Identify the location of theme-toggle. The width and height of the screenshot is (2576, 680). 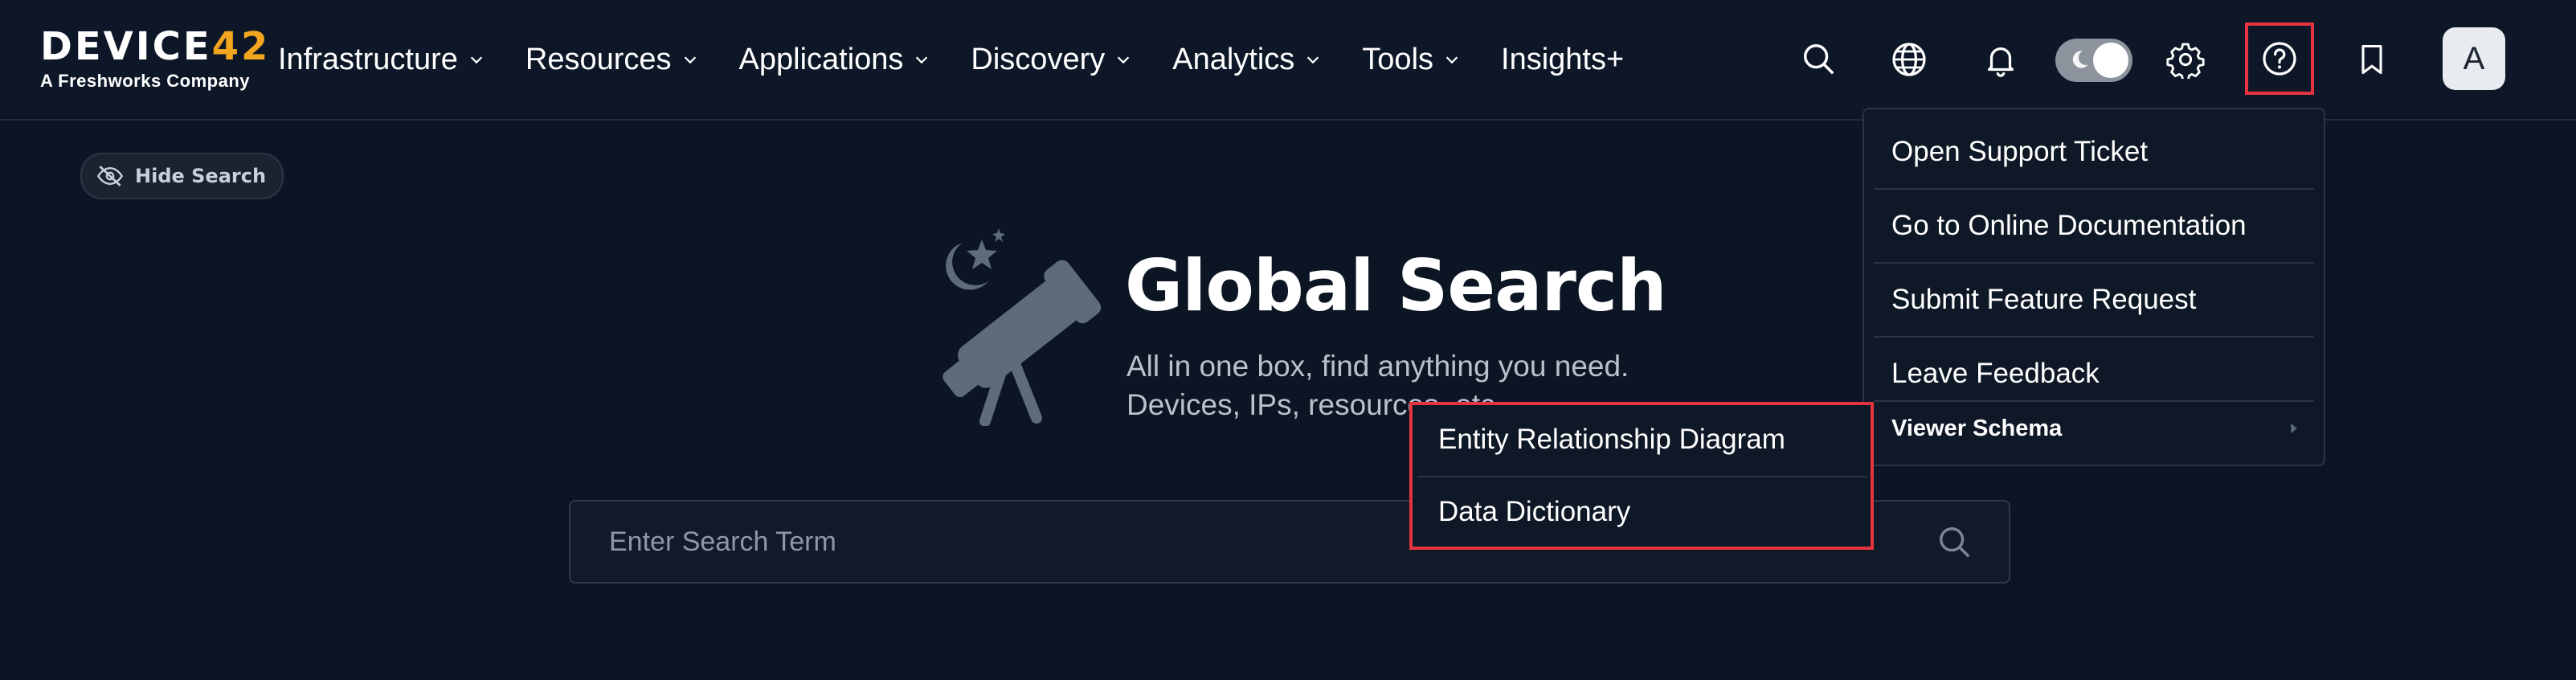
(2093, 60).